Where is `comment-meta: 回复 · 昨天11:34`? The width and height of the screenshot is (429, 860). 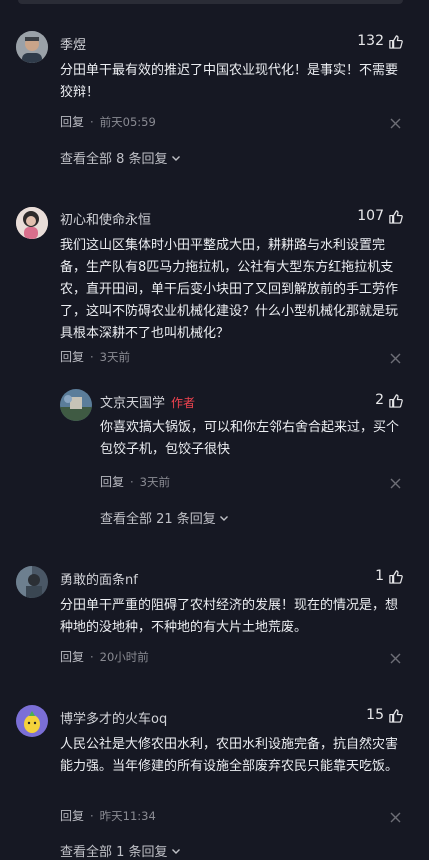 comment-meta: 回复 · 昨天11:34 is located at coordinates (108, 815).